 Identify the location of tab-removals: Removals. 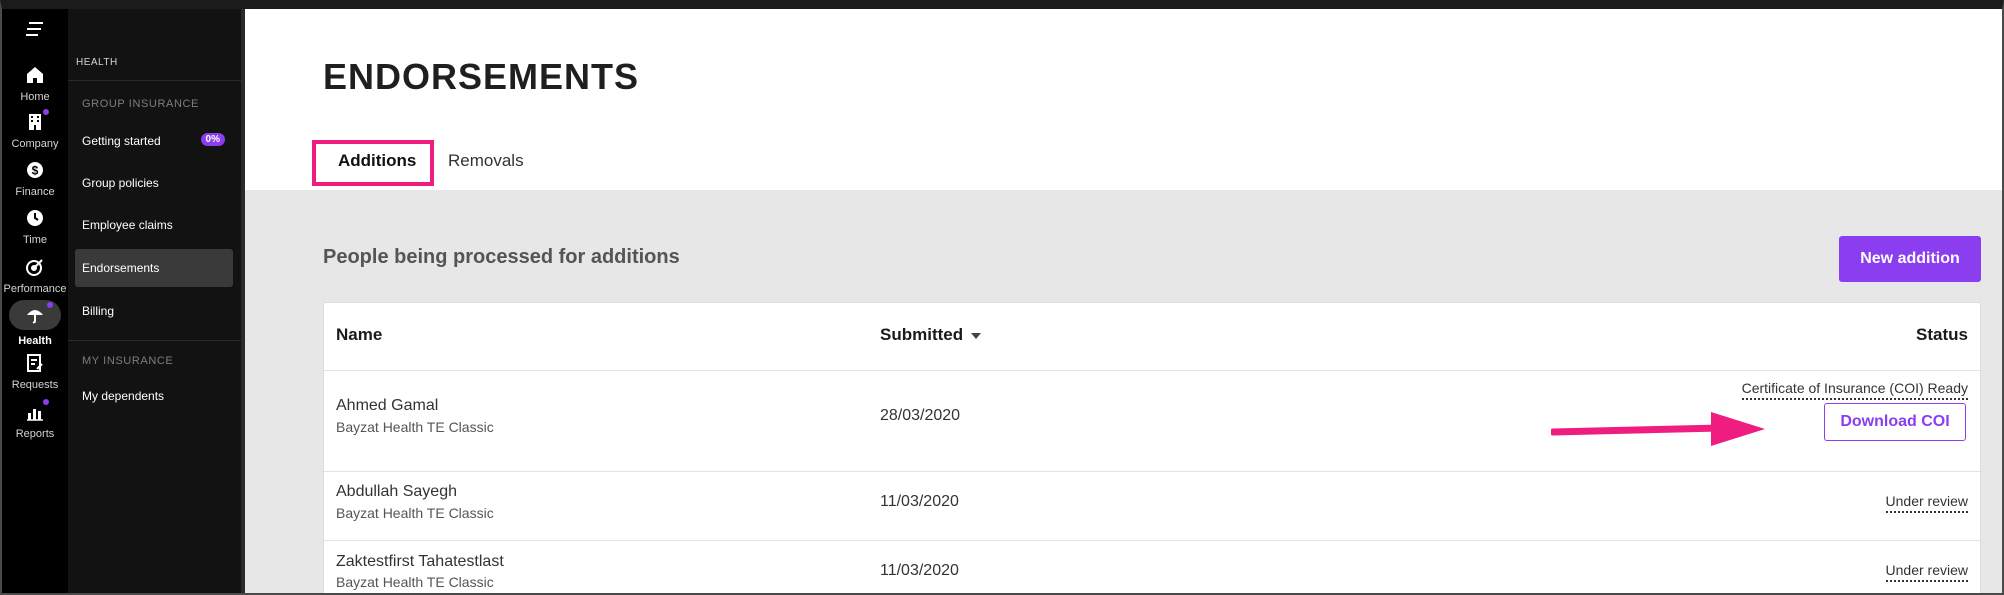
(486, 161).